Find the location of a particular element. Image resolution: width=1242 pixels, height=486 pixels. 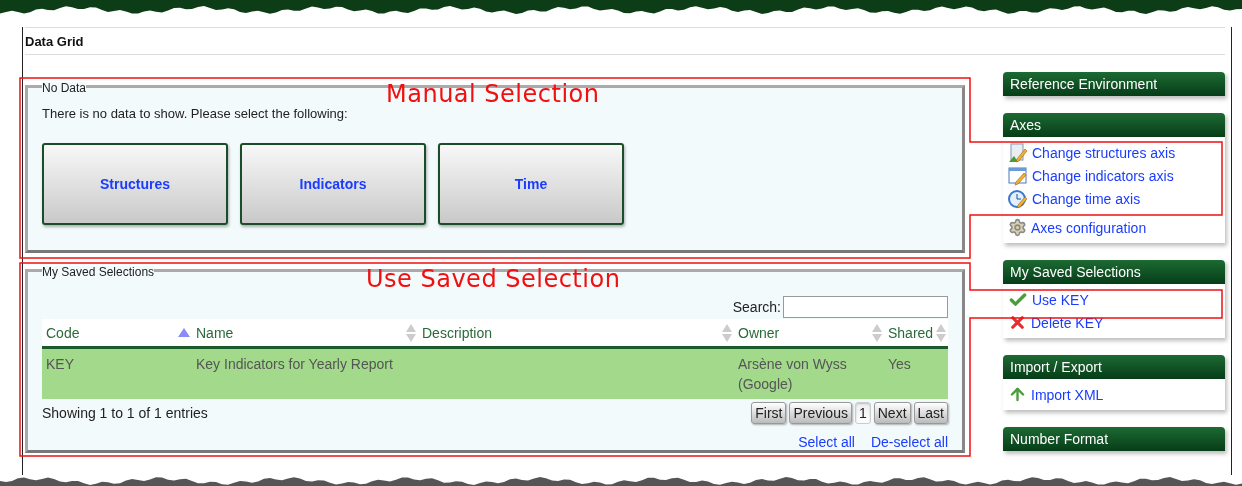

selection-button: Structures is located at coordinates (135, 184).